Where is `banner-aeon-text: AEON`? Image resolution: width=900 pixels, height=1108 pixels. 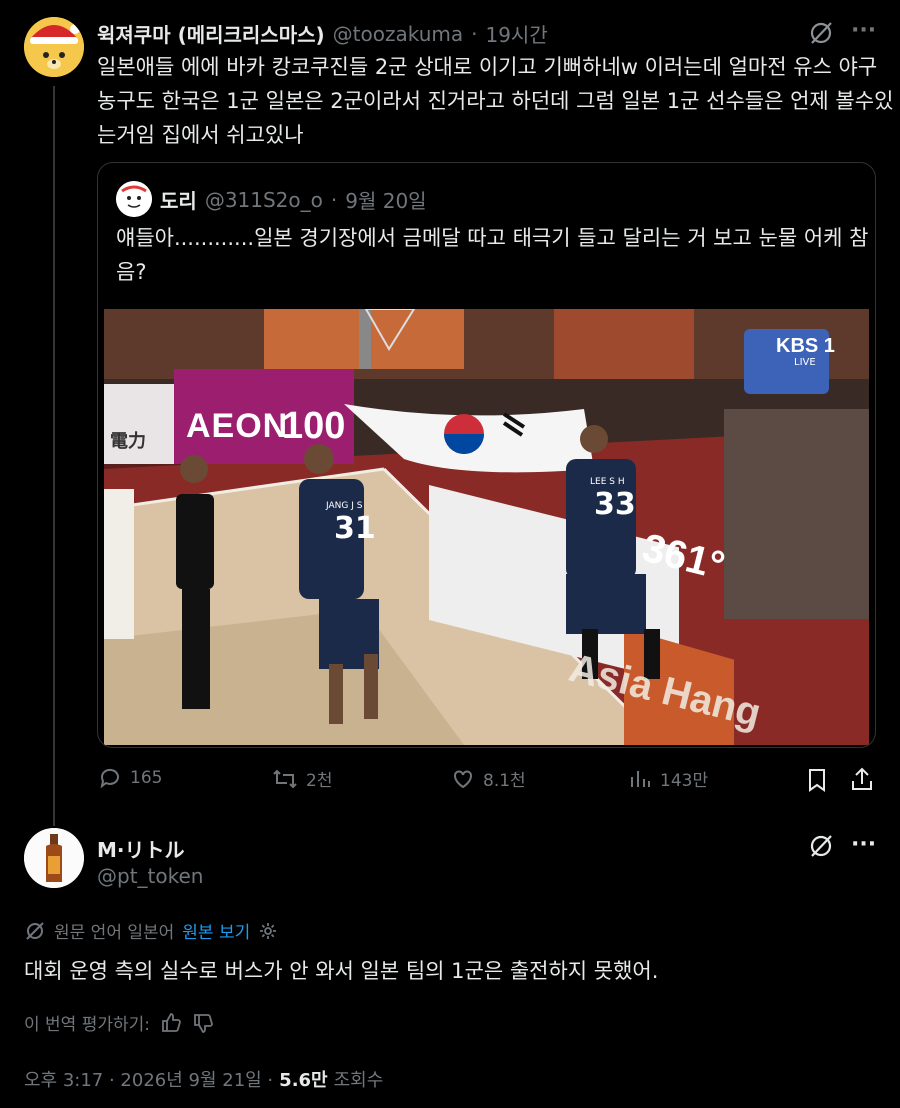 banner-aeon-text: AEON is located at coordinates (237, 426).